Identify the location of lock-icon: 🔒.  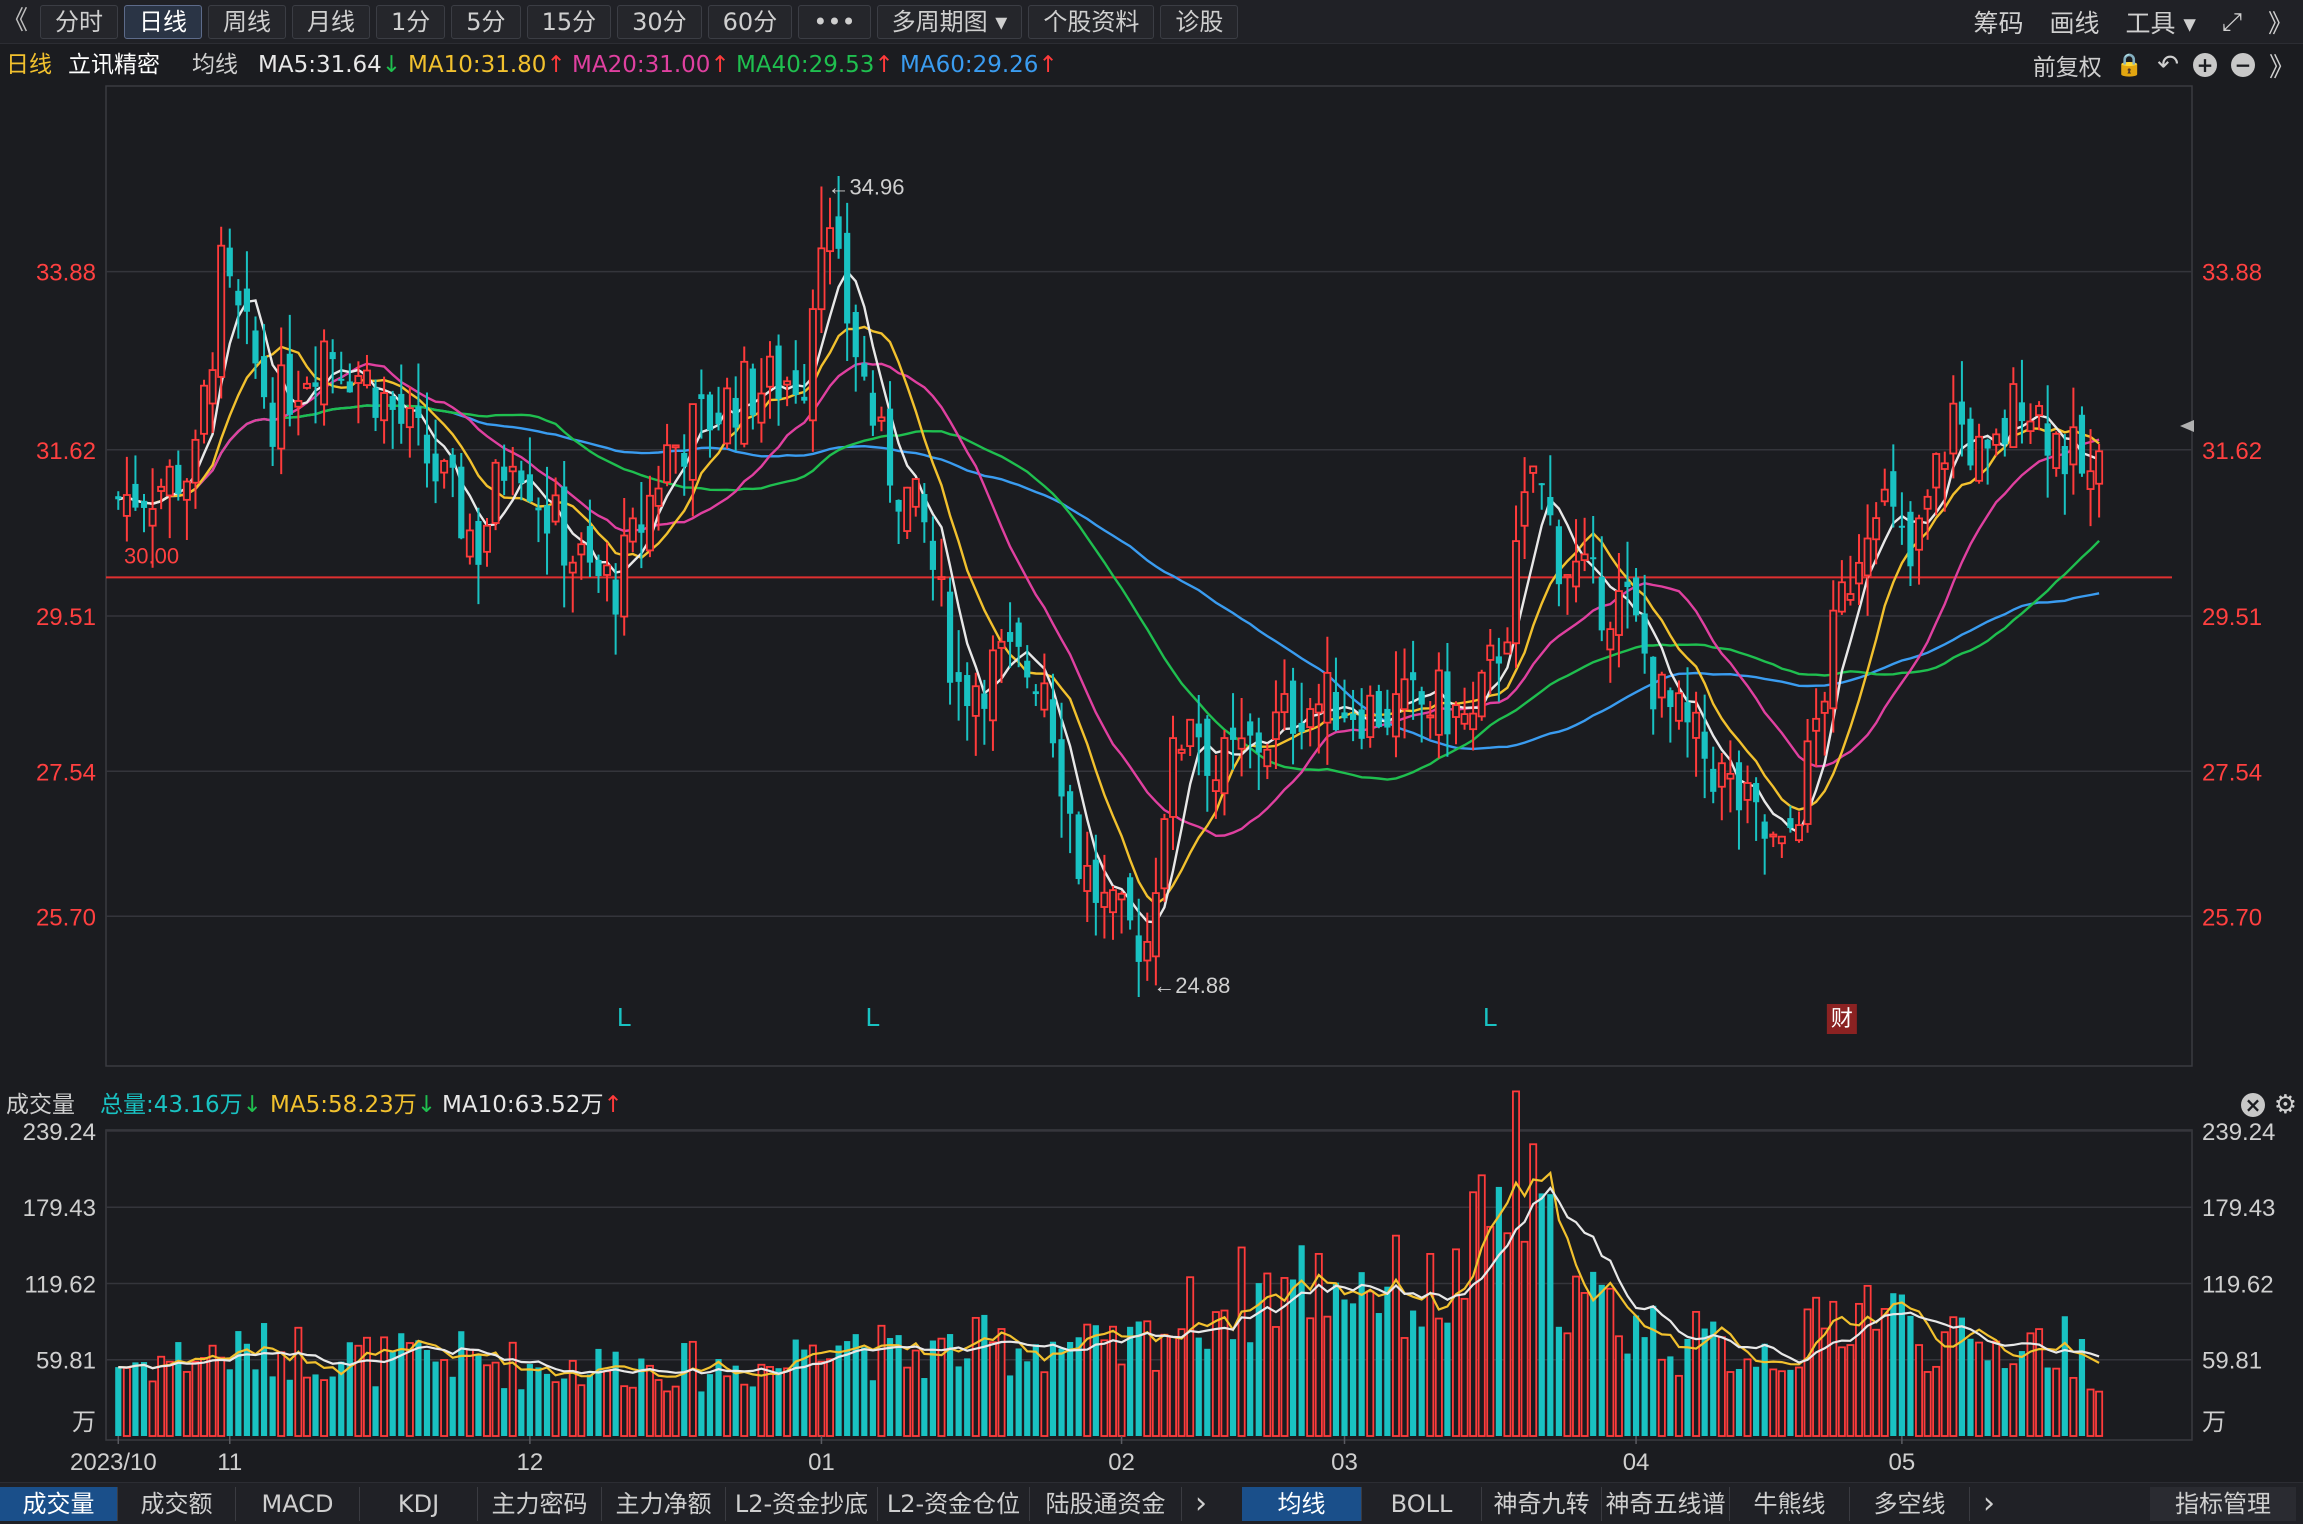
(2129, 65).